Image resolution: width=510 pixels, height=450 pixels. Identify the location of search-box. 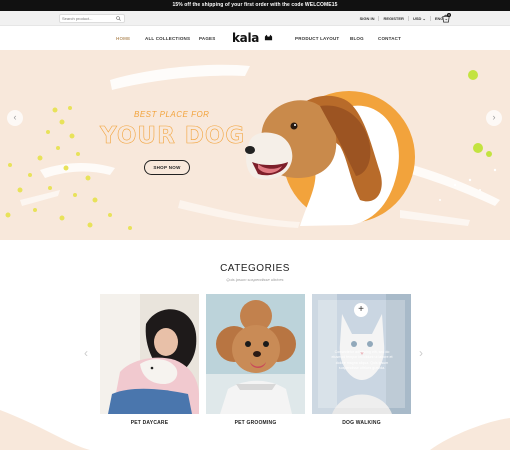
(92, 18).